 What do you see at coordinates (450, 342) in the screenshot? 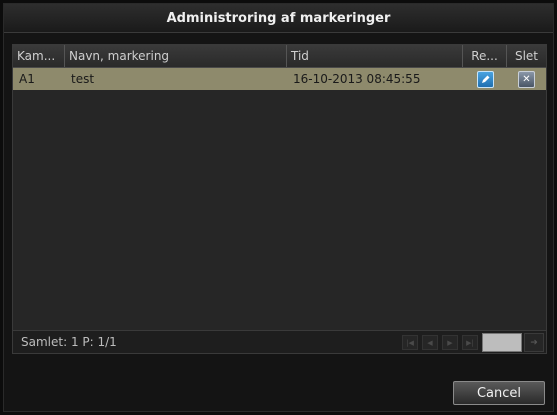
I see `next-page-icon: ▶` at bounding box center [450, 342].